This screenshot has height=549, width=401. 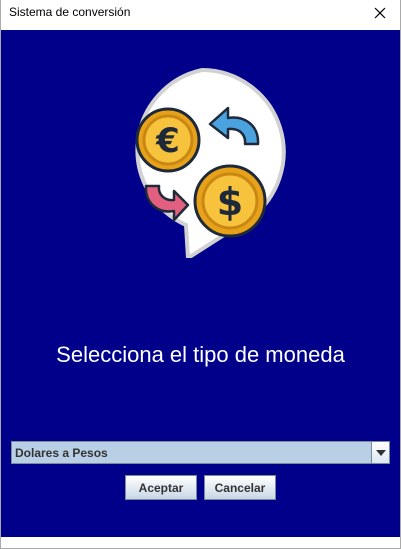 I want to click on dollar-coin-icon: $, so click(x=230, y=201).